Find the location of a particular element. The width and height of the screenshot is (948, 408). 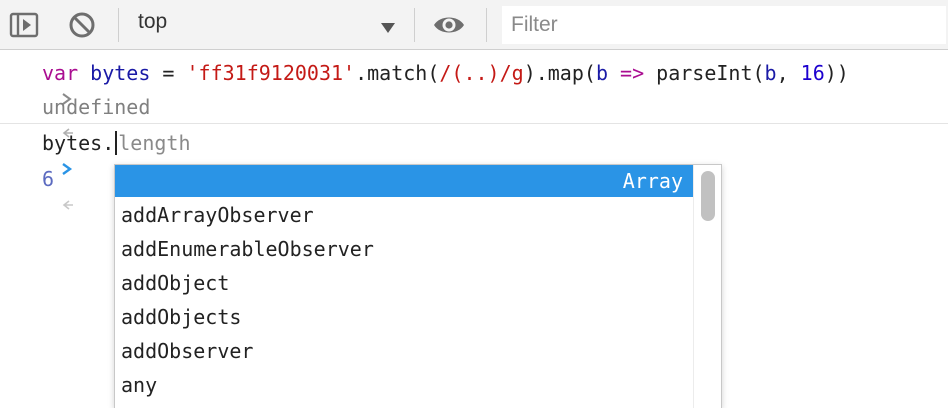

autocomplete-item-type: Array is located at coordinates (652, 181).